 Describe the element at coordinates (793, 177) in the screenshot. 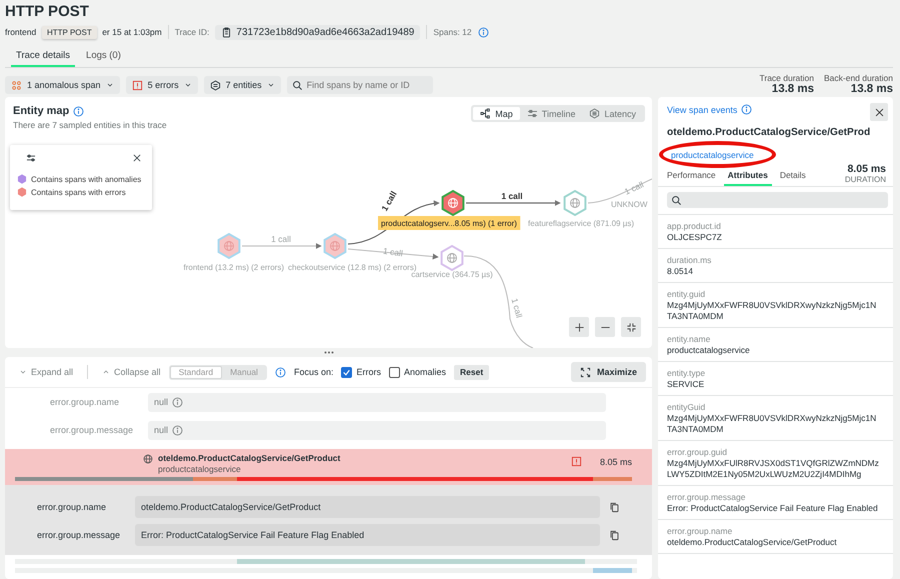

I see `tab: Details` at that location.